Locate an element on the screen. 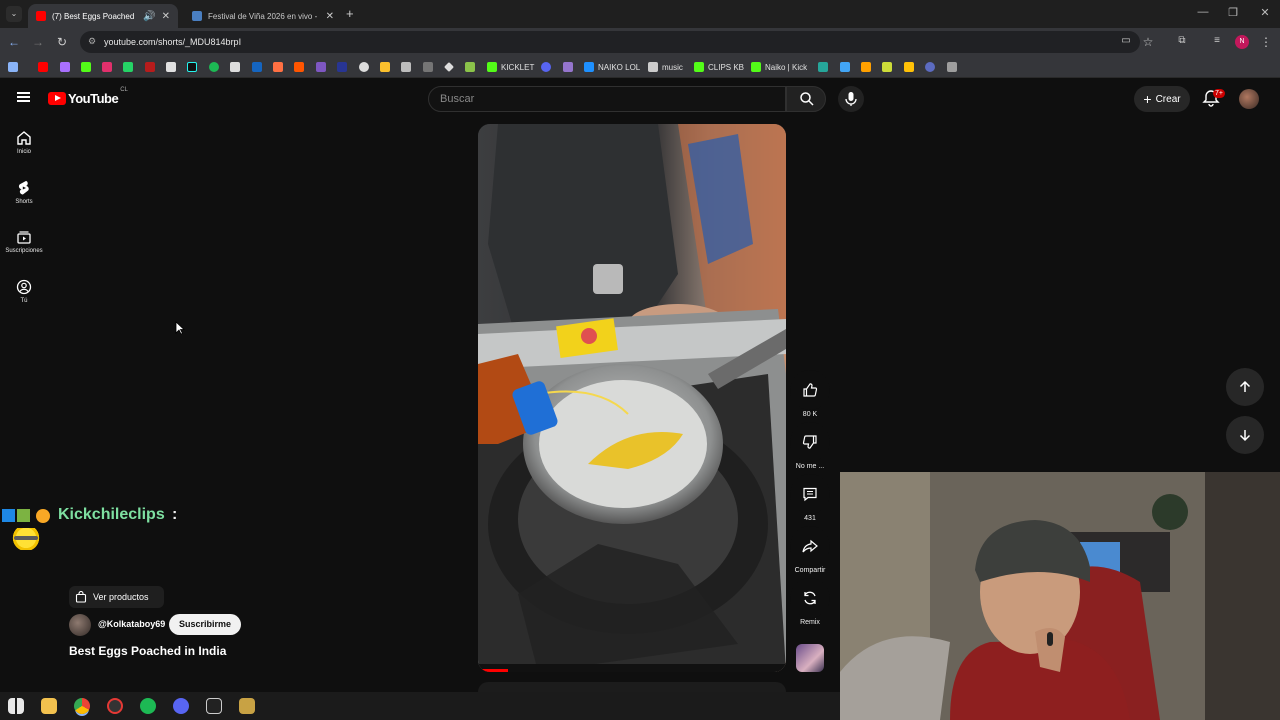  comment-count: 431 is located at coordinates (810, 518).